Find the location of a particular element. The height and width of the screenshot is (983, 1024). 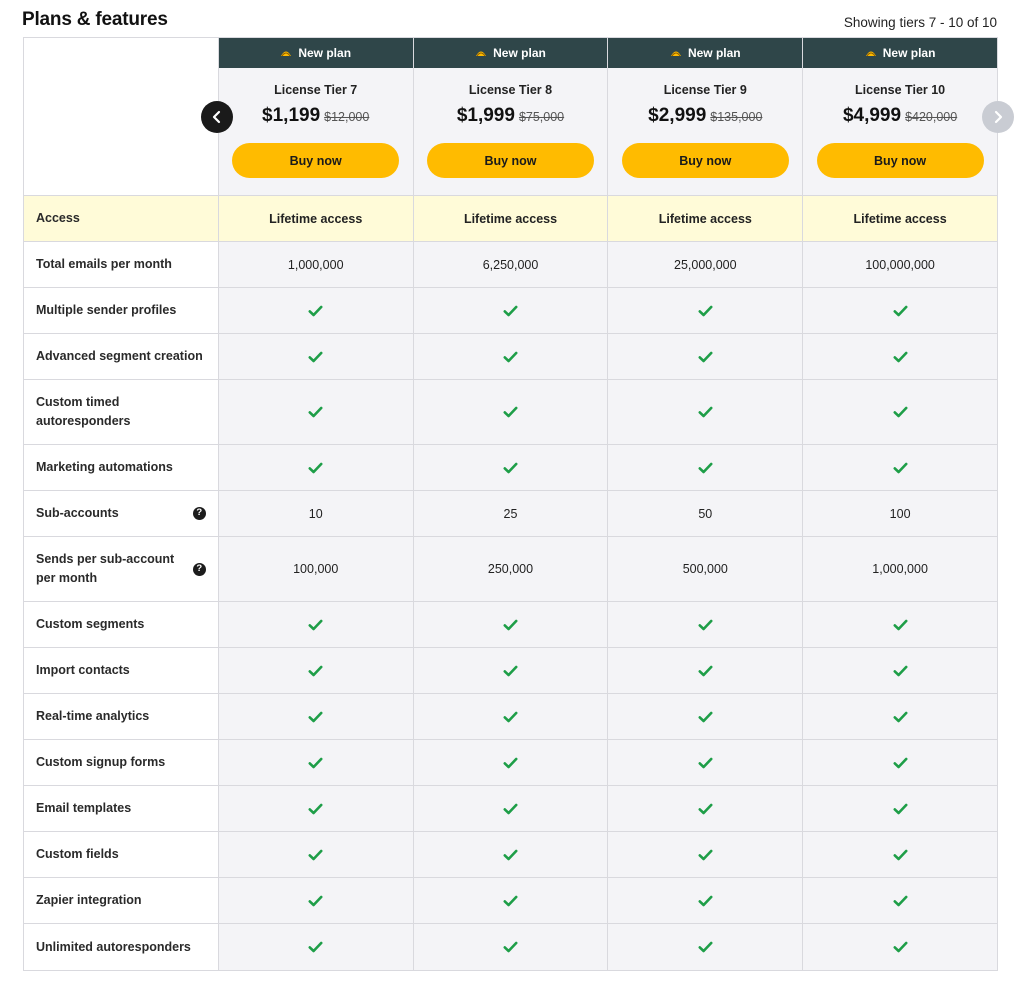

feature-value: 50 is located at coordinates (705, 513).